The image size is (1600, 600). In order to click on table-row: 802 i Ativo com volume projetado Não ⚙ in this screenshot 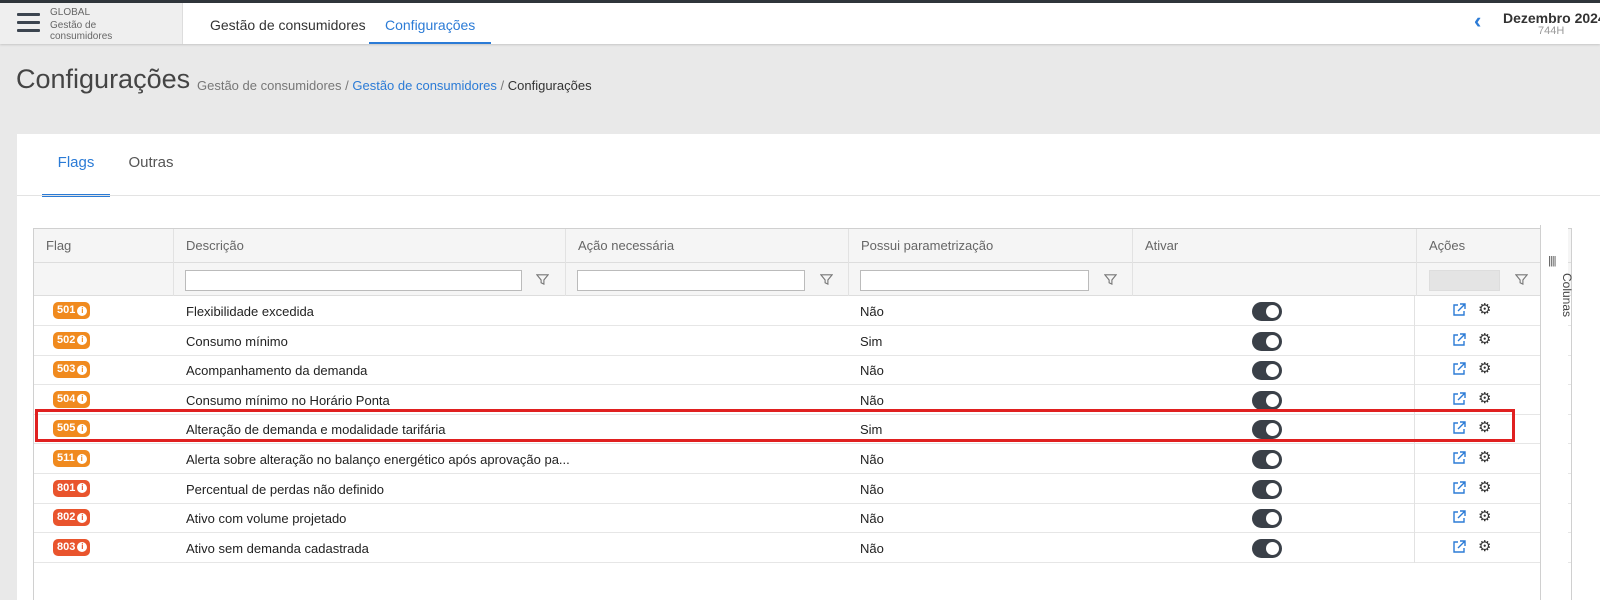, I will do `click(802, 518)`.